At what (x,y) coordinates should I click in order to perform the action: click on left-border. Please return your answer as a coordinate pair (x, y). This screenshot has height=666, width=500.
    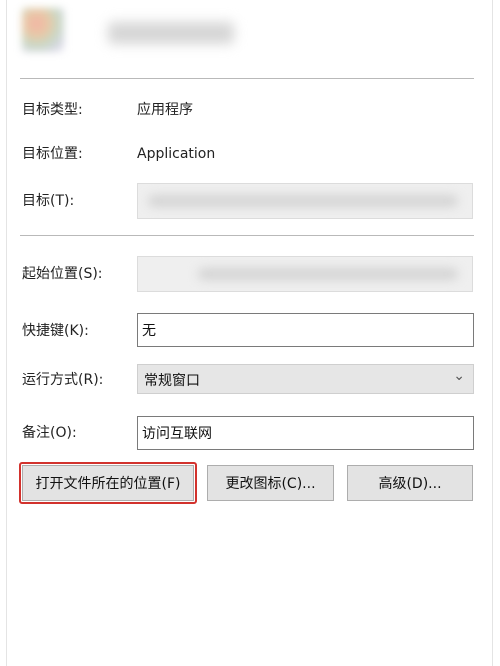
    Looking at the image, I should click on (6, 333).